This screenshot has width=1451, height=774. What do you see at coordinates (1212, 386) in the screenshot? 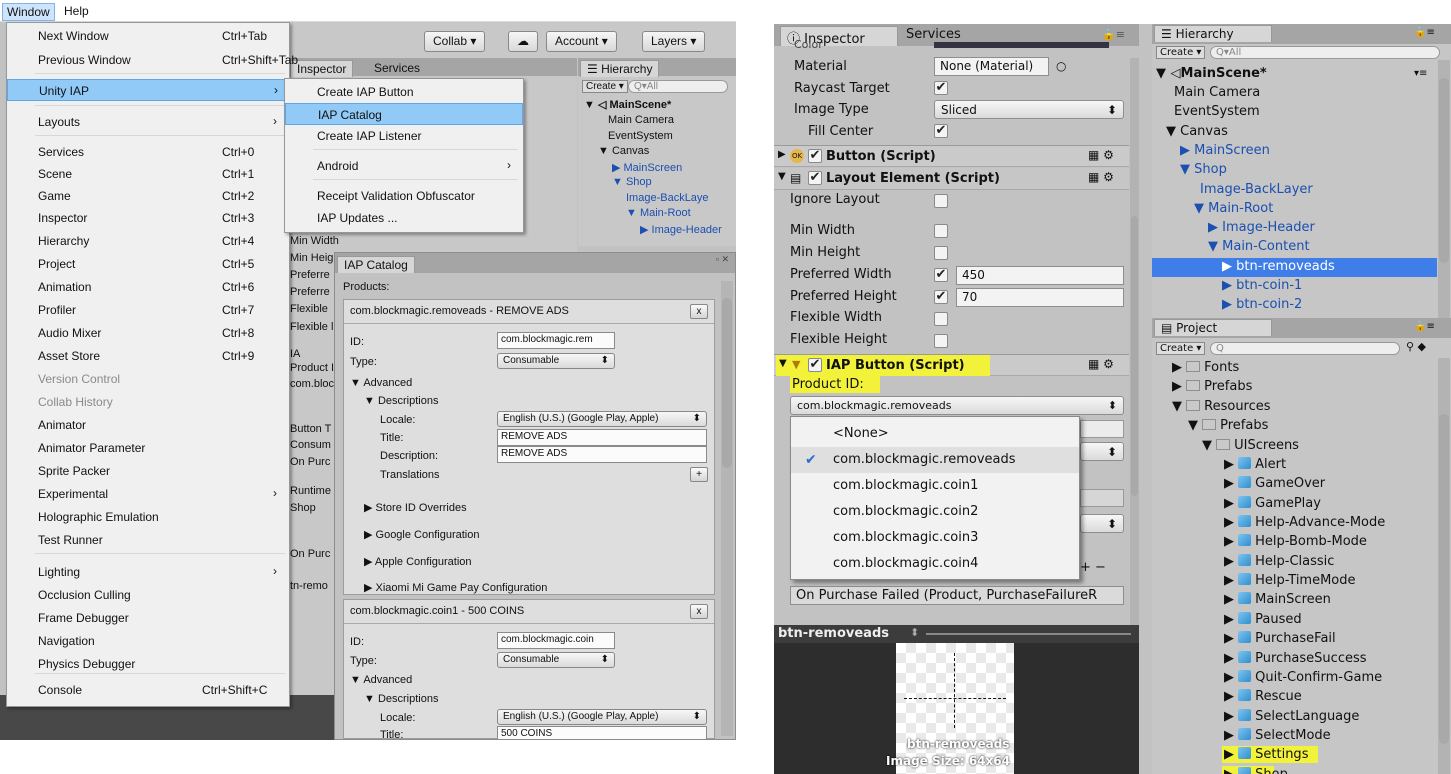
I see `project-folder: ▶ Prefabs` at bounding box center [1212, 386].